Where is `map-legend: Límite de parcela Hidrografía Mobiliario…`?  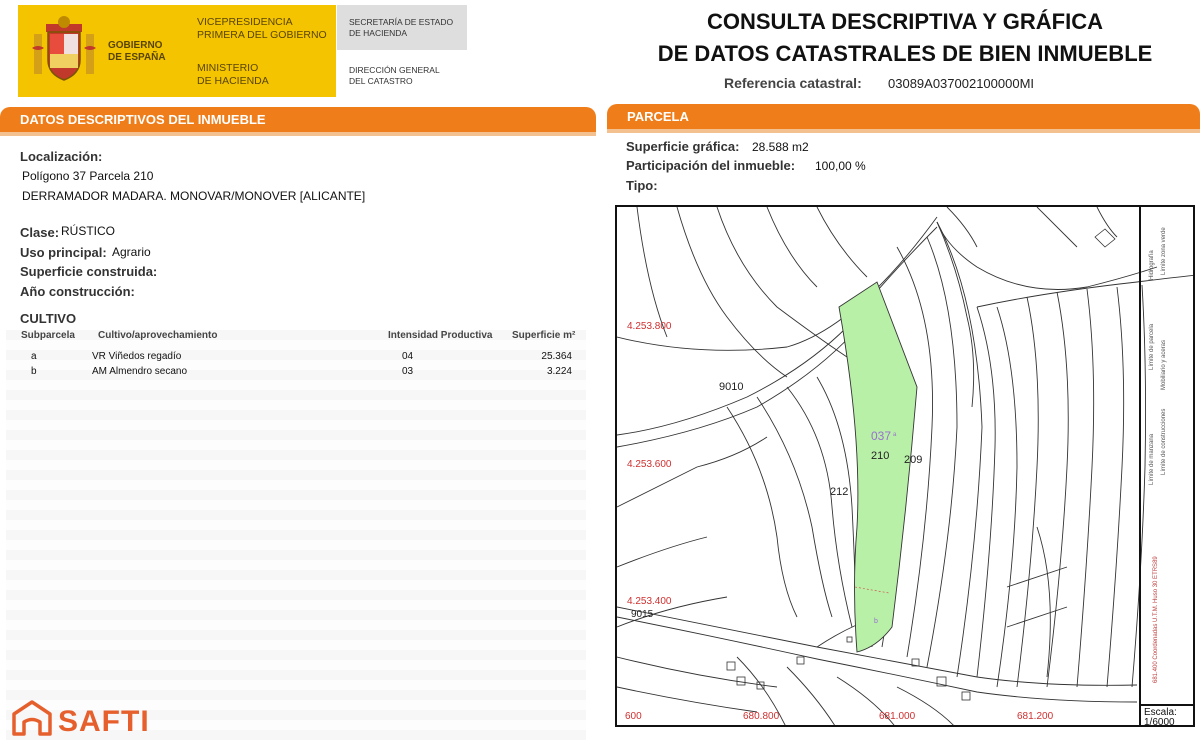 map-legend: Límite de parcela Hidrografía Mobiliario… is located at coordinates (1168, 455).